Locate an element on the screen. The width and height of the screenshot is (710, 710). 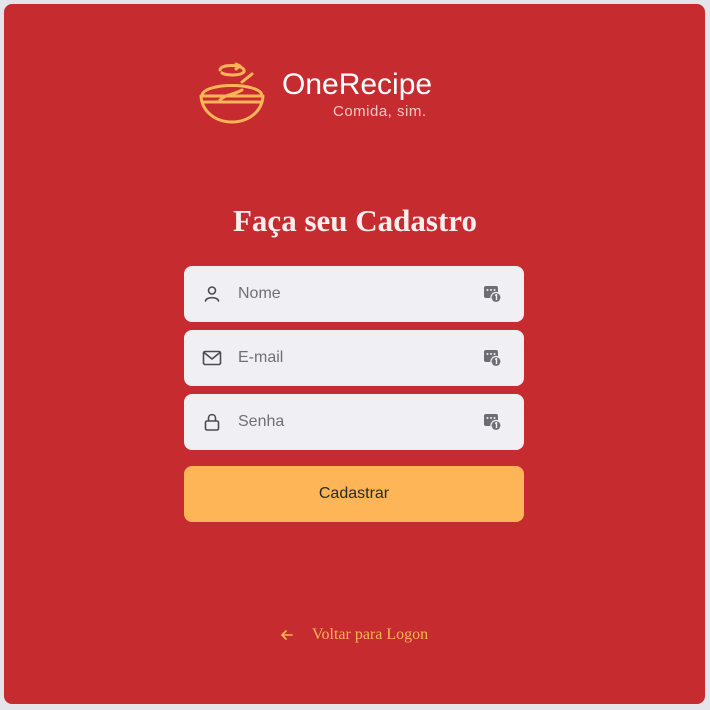
brand-tagline: Comida, sim. is located at coordinates (380, 111).